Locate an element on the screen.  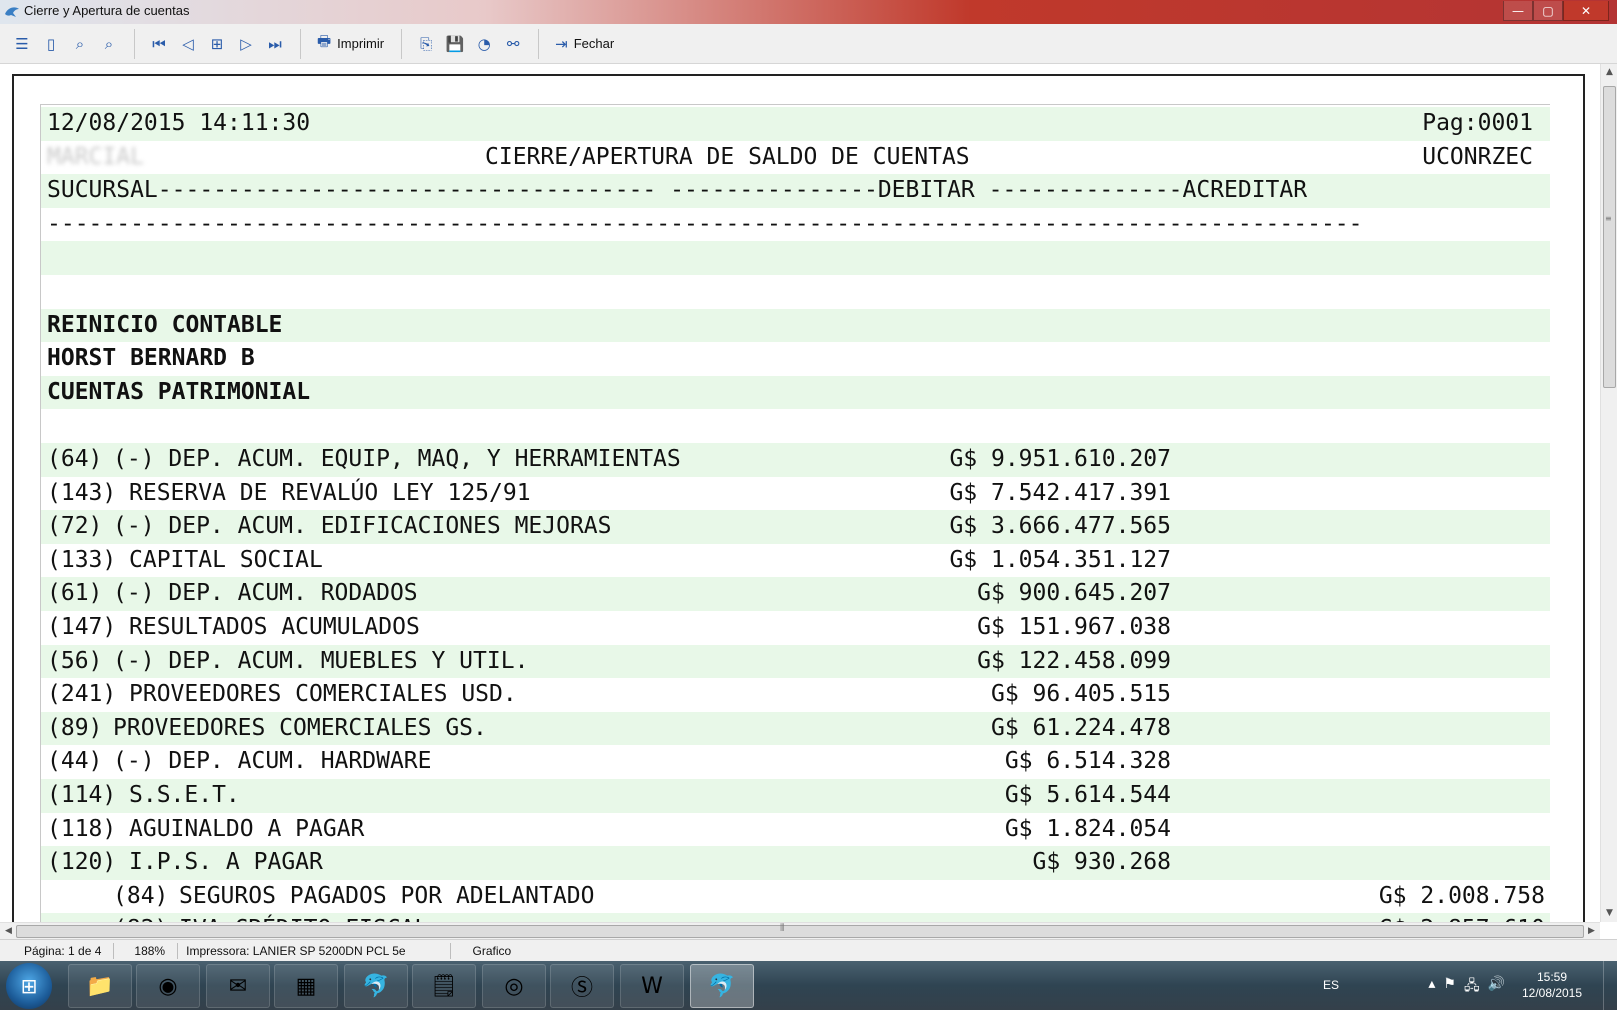
report-user: MARCIAL is located at coordinates (95, 156).